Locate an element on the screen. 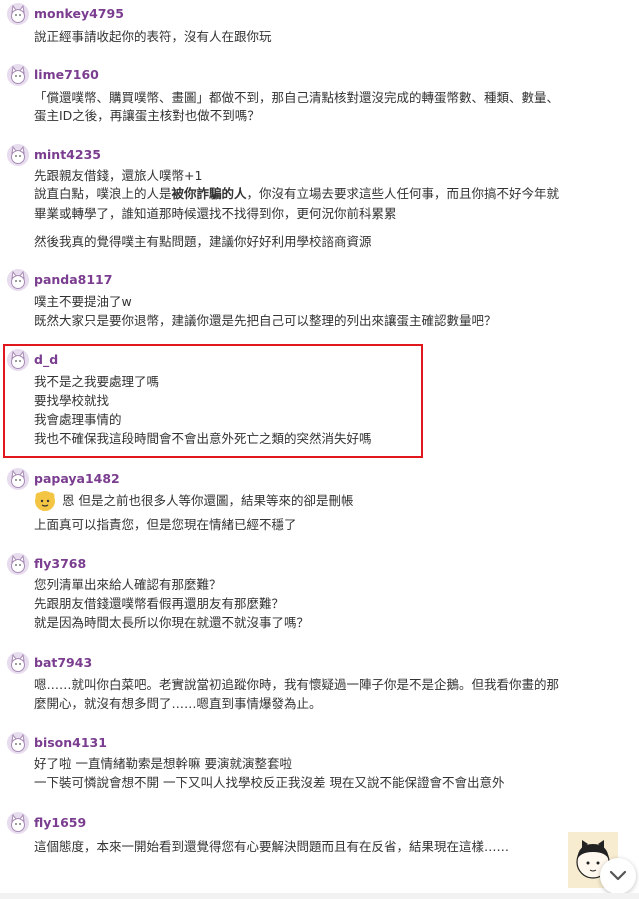 This screenshot has height=899, width=639. username-link: bison4131 is located at coordinates (70, 743).